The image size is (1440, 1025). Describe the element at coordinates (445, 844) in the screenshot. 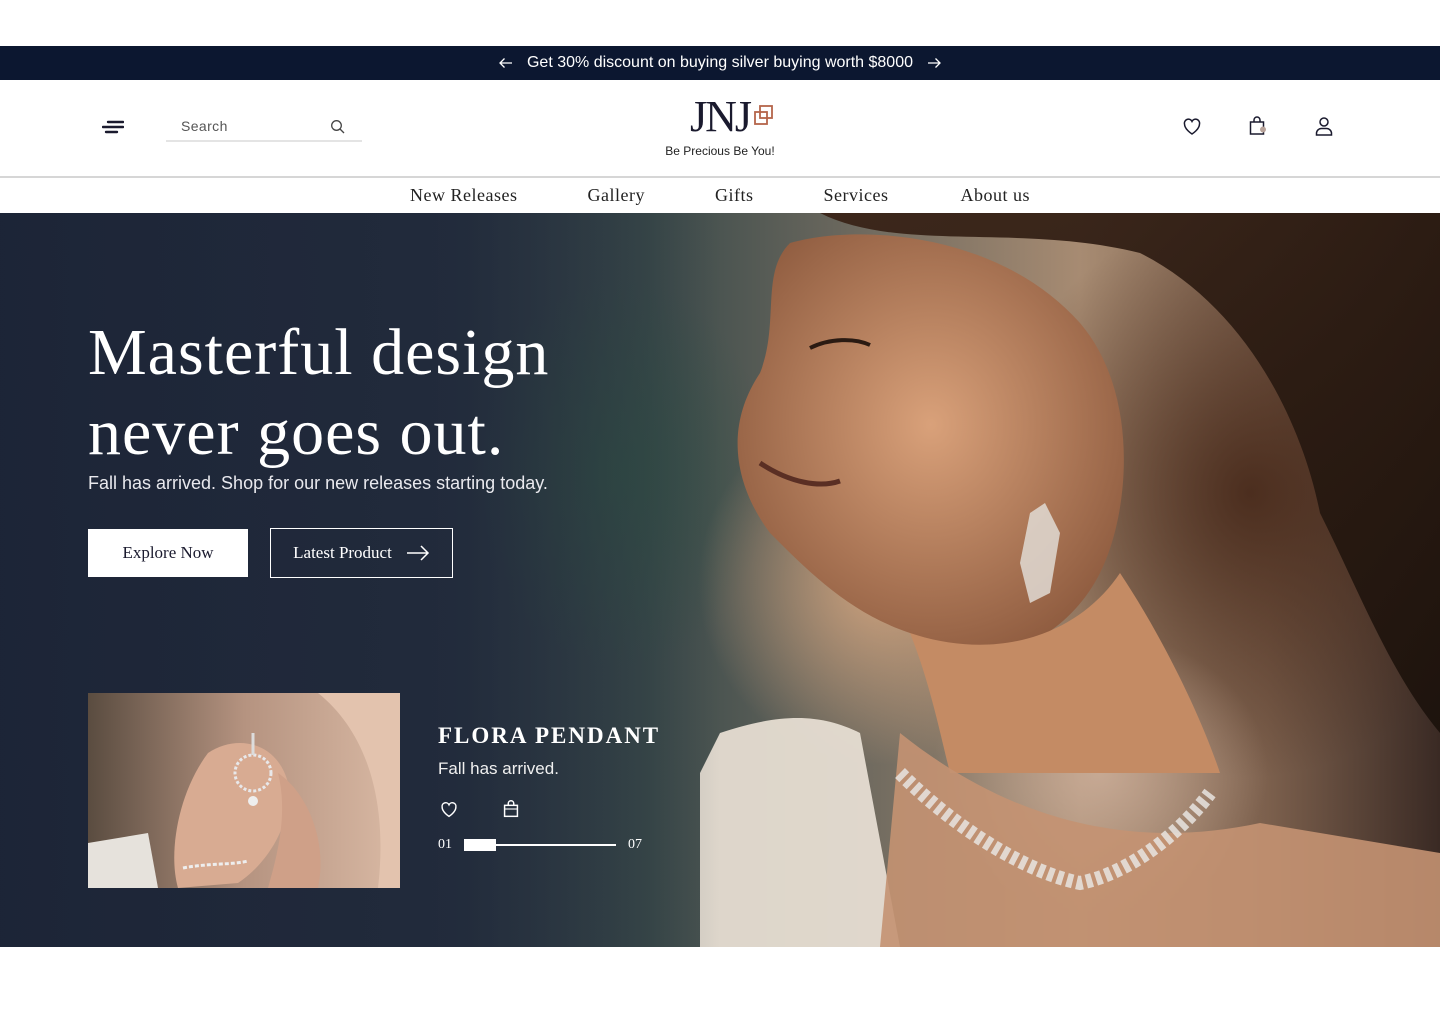

I see `slide-current: 01` at that location.